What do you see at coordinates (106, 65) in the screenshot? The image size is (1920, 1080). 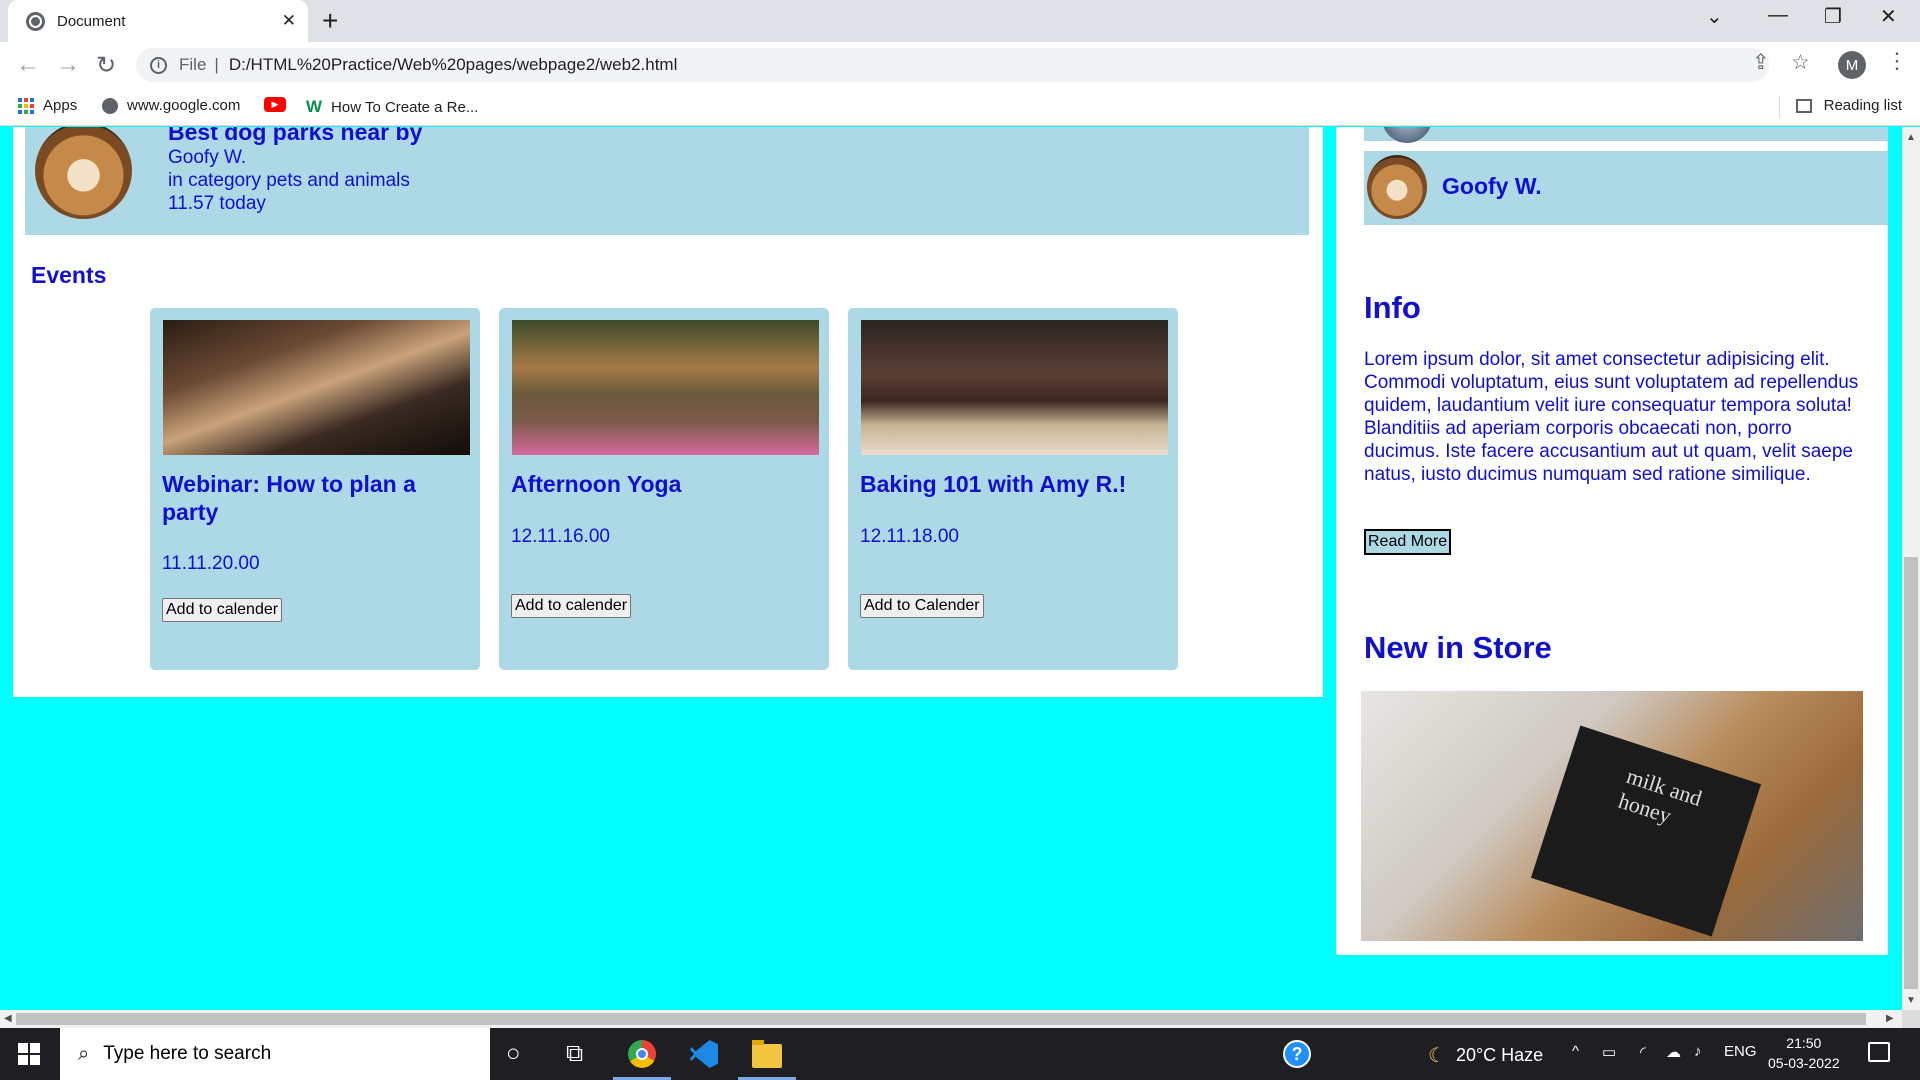 I see `reload-button: ↻` at bounding box center [106, 65].